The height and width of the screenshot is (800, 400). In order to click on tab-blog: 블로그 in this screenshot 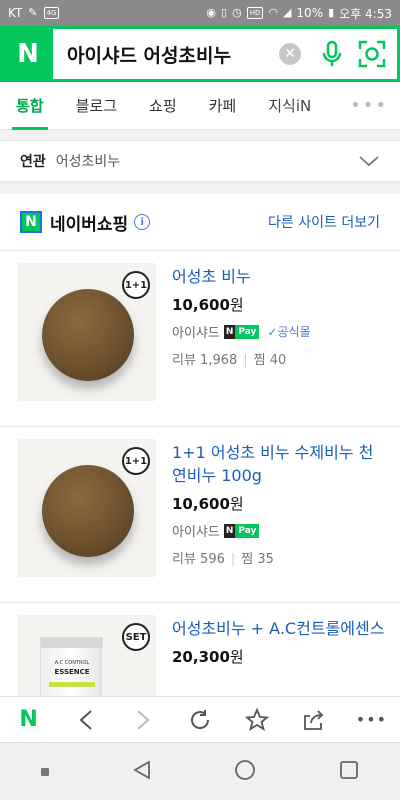, I will do `click(96, 106)`.